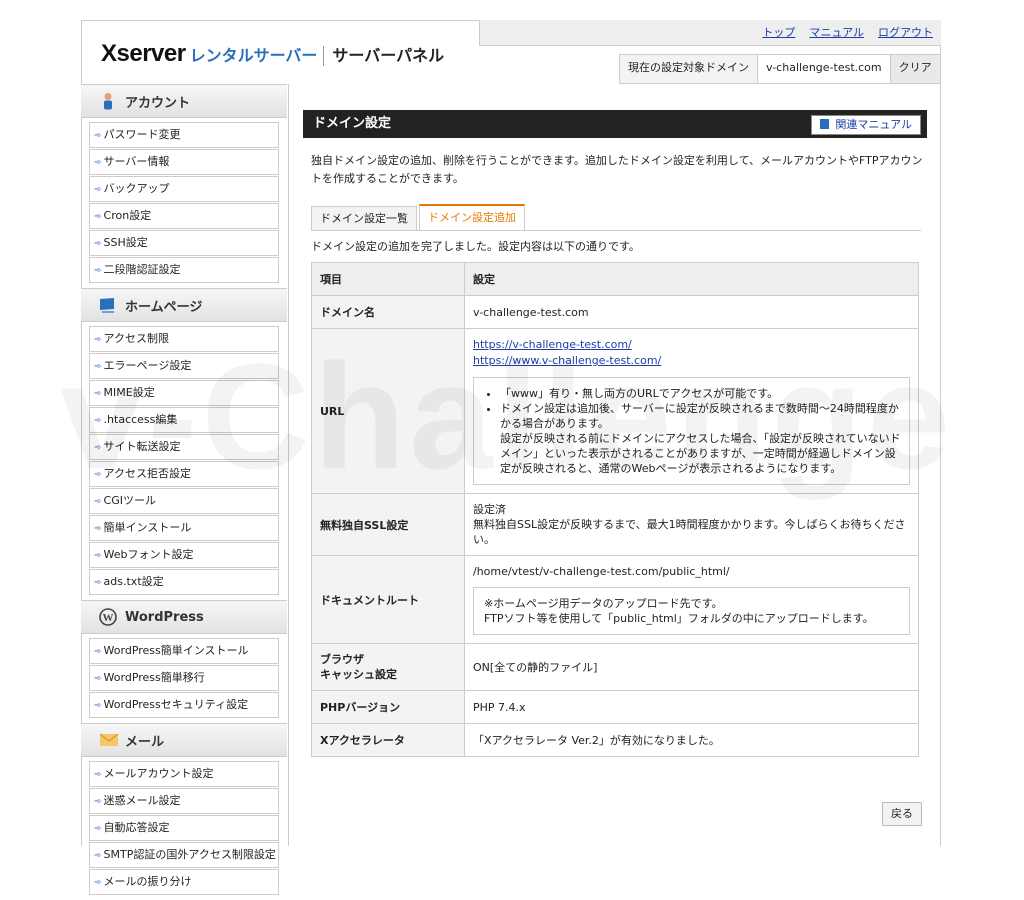 Image resolution: width=1024 pixels, height=900 pixels. I want to click on row-value-xaccel: 「Xアクセラレータ Ver.2」が有効になりました。, so click(691, 740).